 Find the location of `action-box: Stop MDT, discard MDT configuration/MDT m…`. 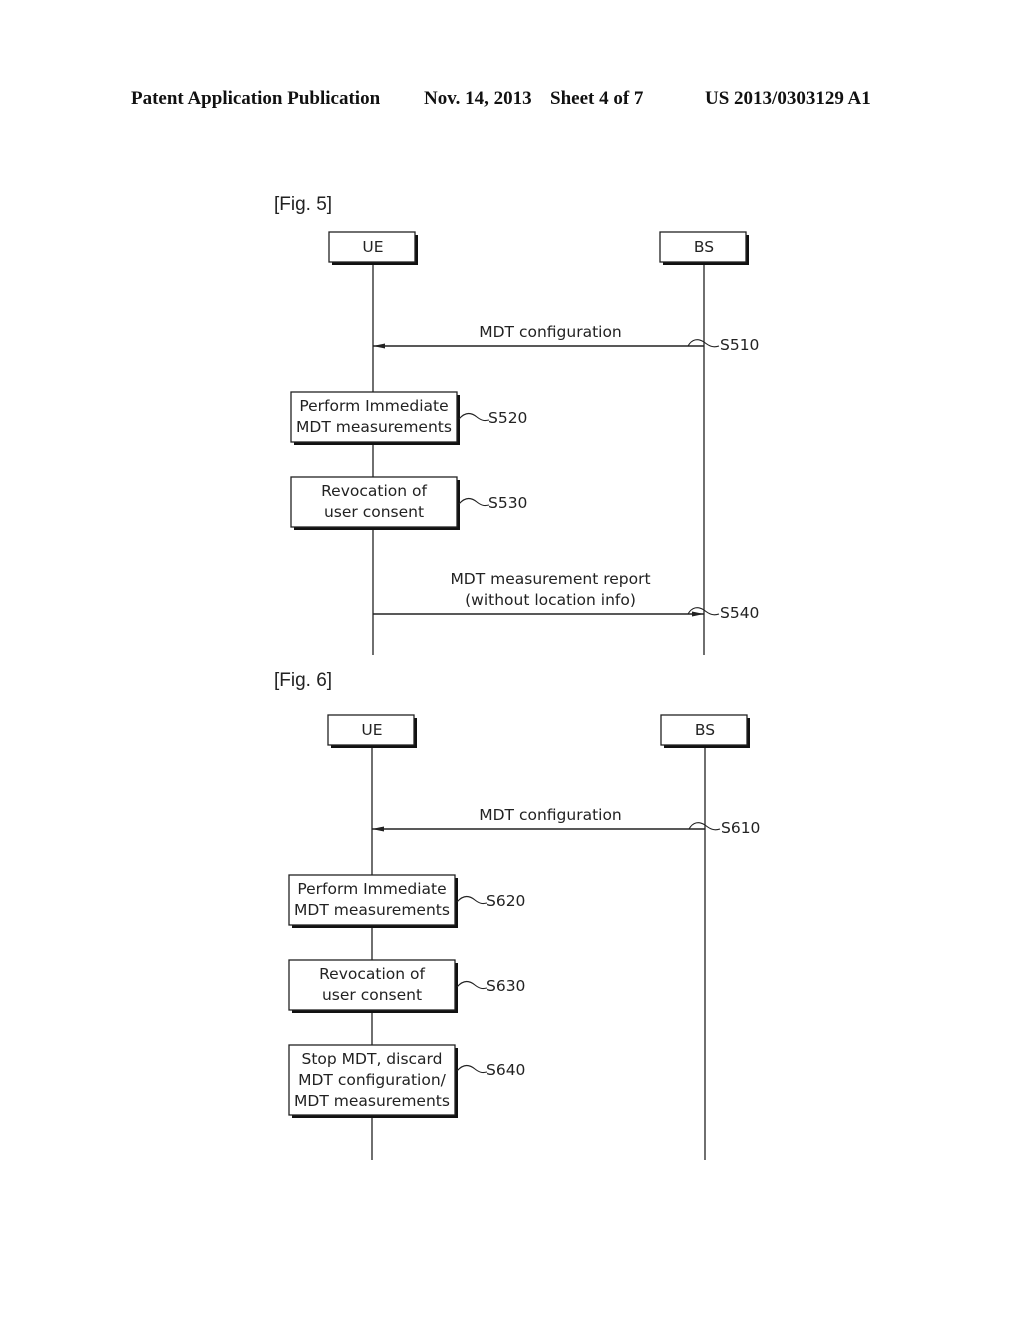

action-box: Stop MDT, discard MDT configuration/MDT m… is located at coordinates (373, 1081).